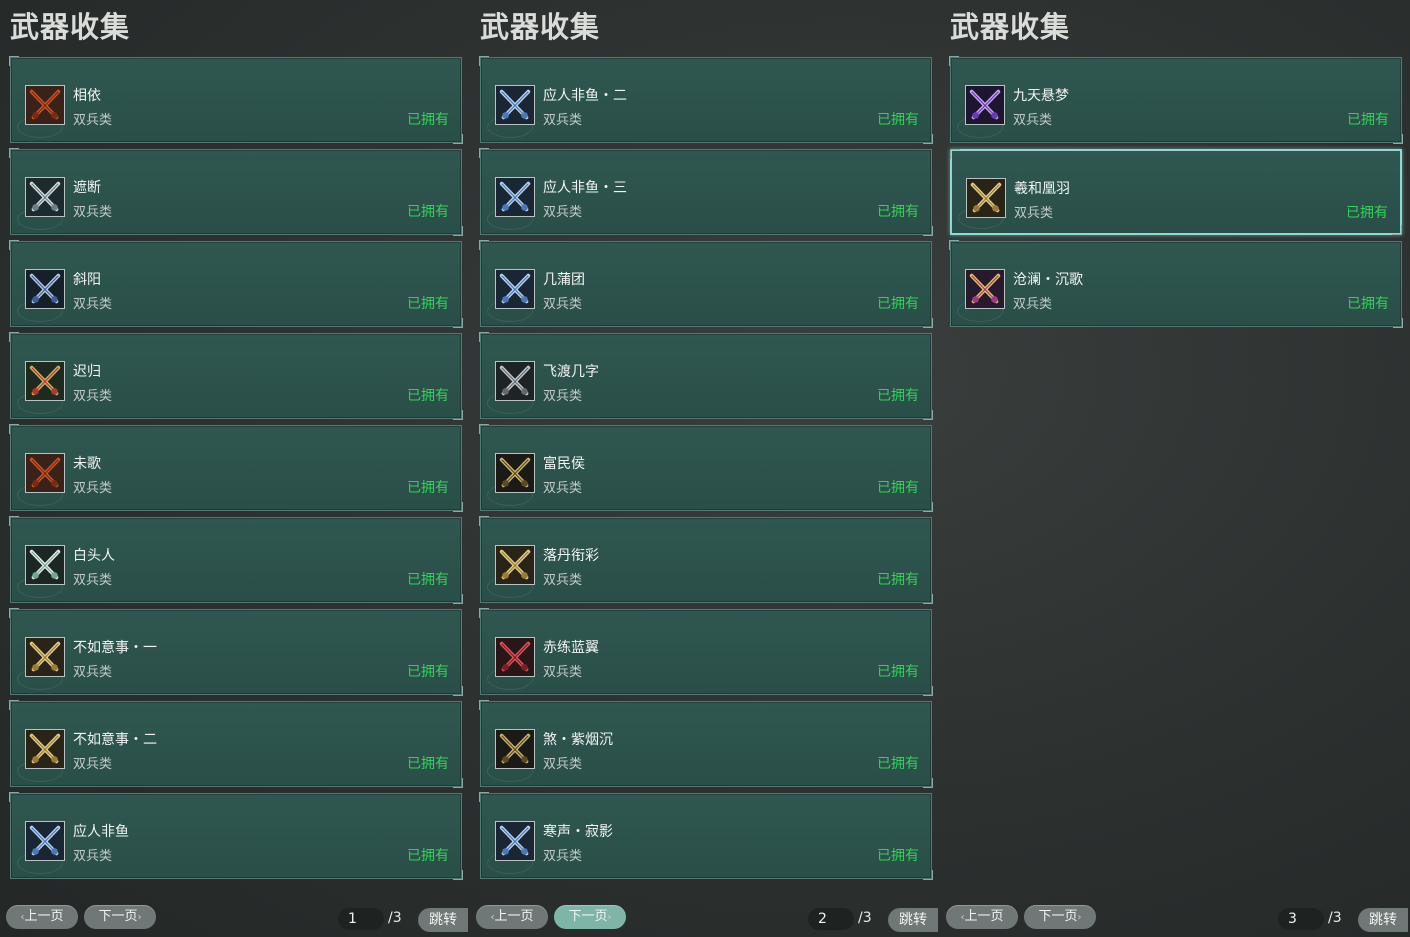 This screenshot has width=1410, height=937. What do you see at coordinates (706, 192) in the screenshot?
I see `weapon-card: 应人非鱼・三 双兵类 已拥有` at bounding box center [706, 192].